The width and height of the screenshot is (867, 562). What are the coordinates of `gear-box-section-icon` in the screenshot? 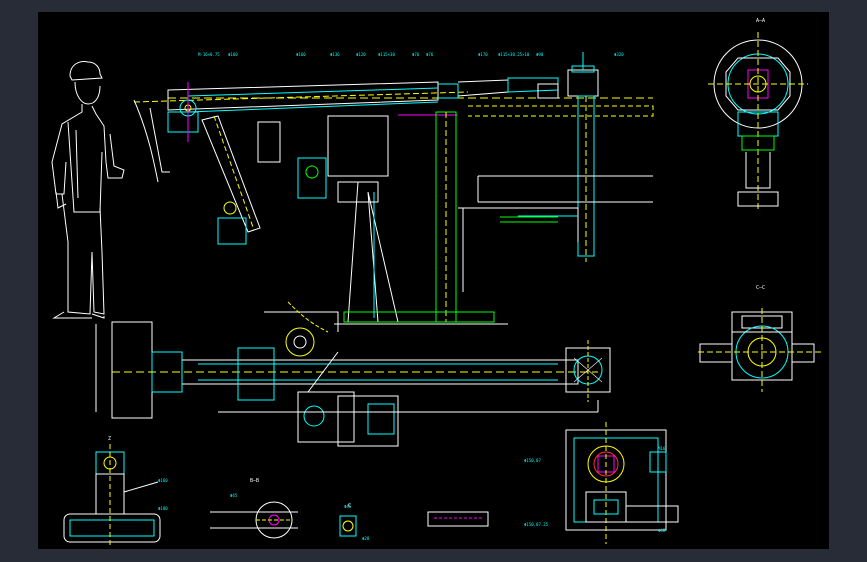 It's located at (622, 483).